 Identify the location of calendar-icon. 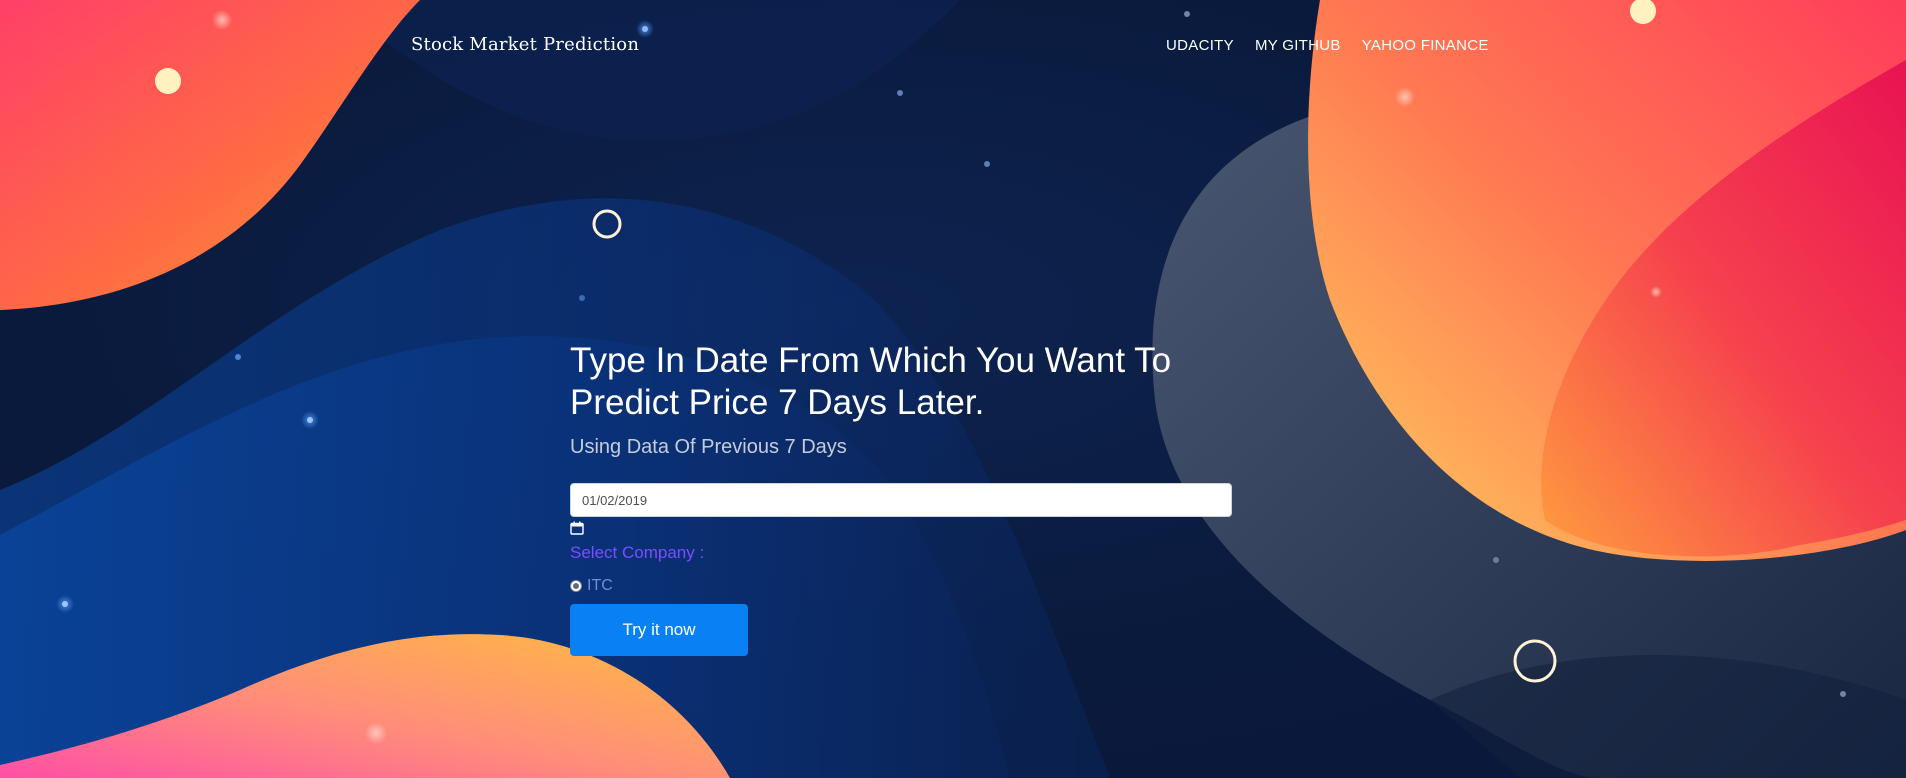
(577, 528).